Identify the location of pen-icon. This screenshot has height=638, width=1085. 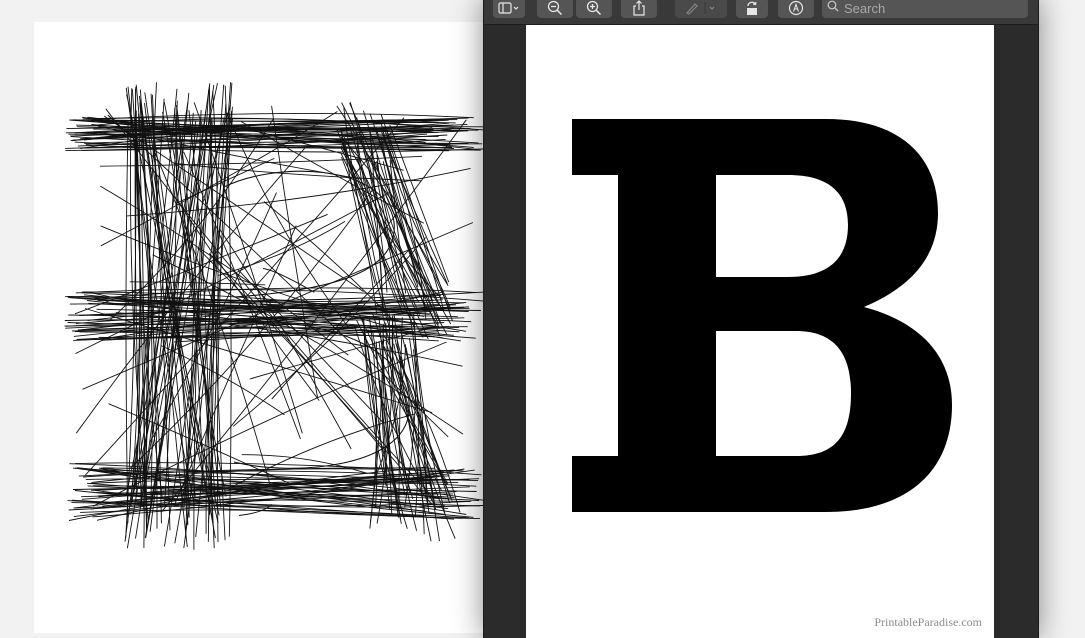
(701, 8).